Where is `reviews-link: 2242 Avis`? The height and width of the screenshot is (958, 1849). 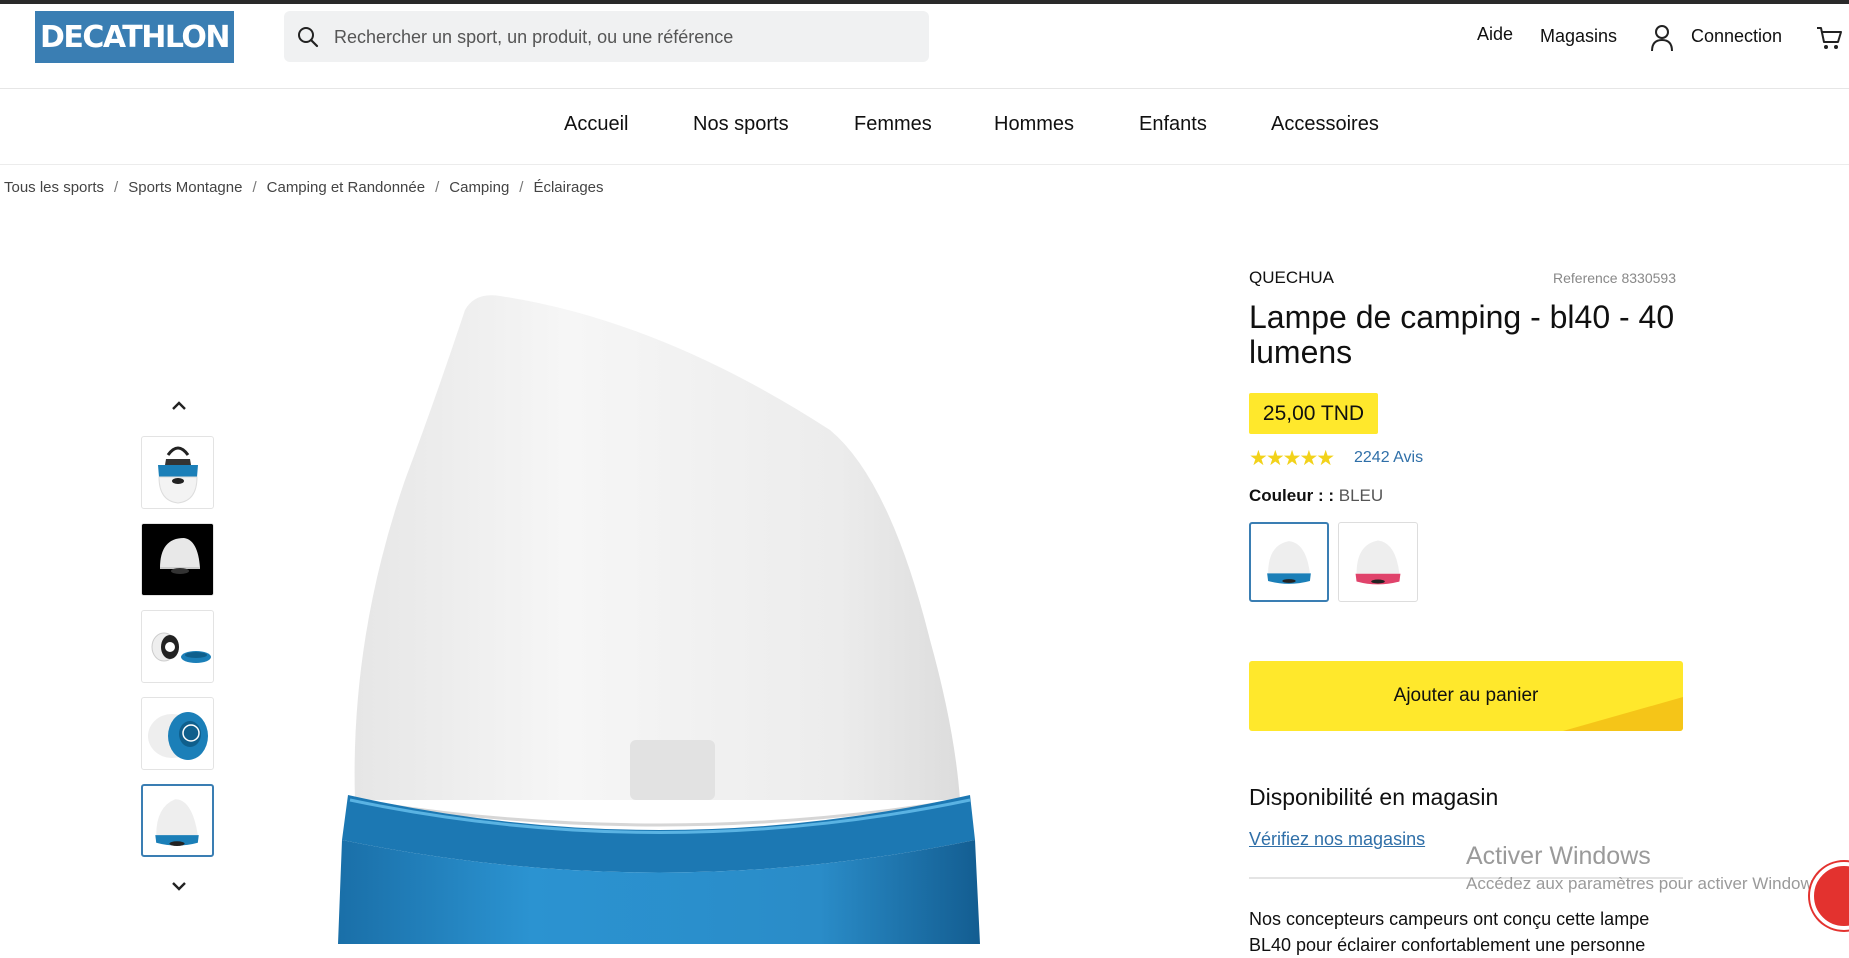 reviews-link: 2242 Avis is located at coordinates (1388, 458).